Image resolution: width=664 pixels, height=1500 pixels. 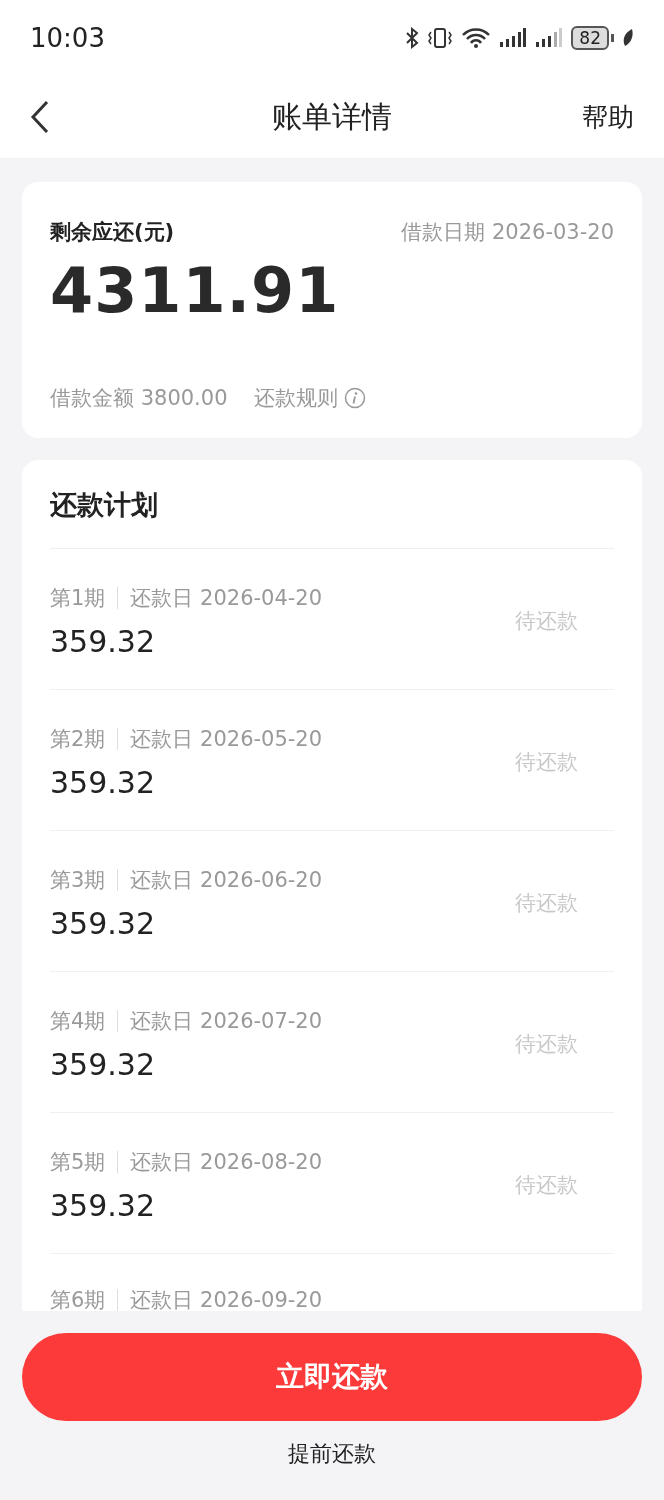 I want to click on plan-title: 还款计划, so click(x=104, y=505).